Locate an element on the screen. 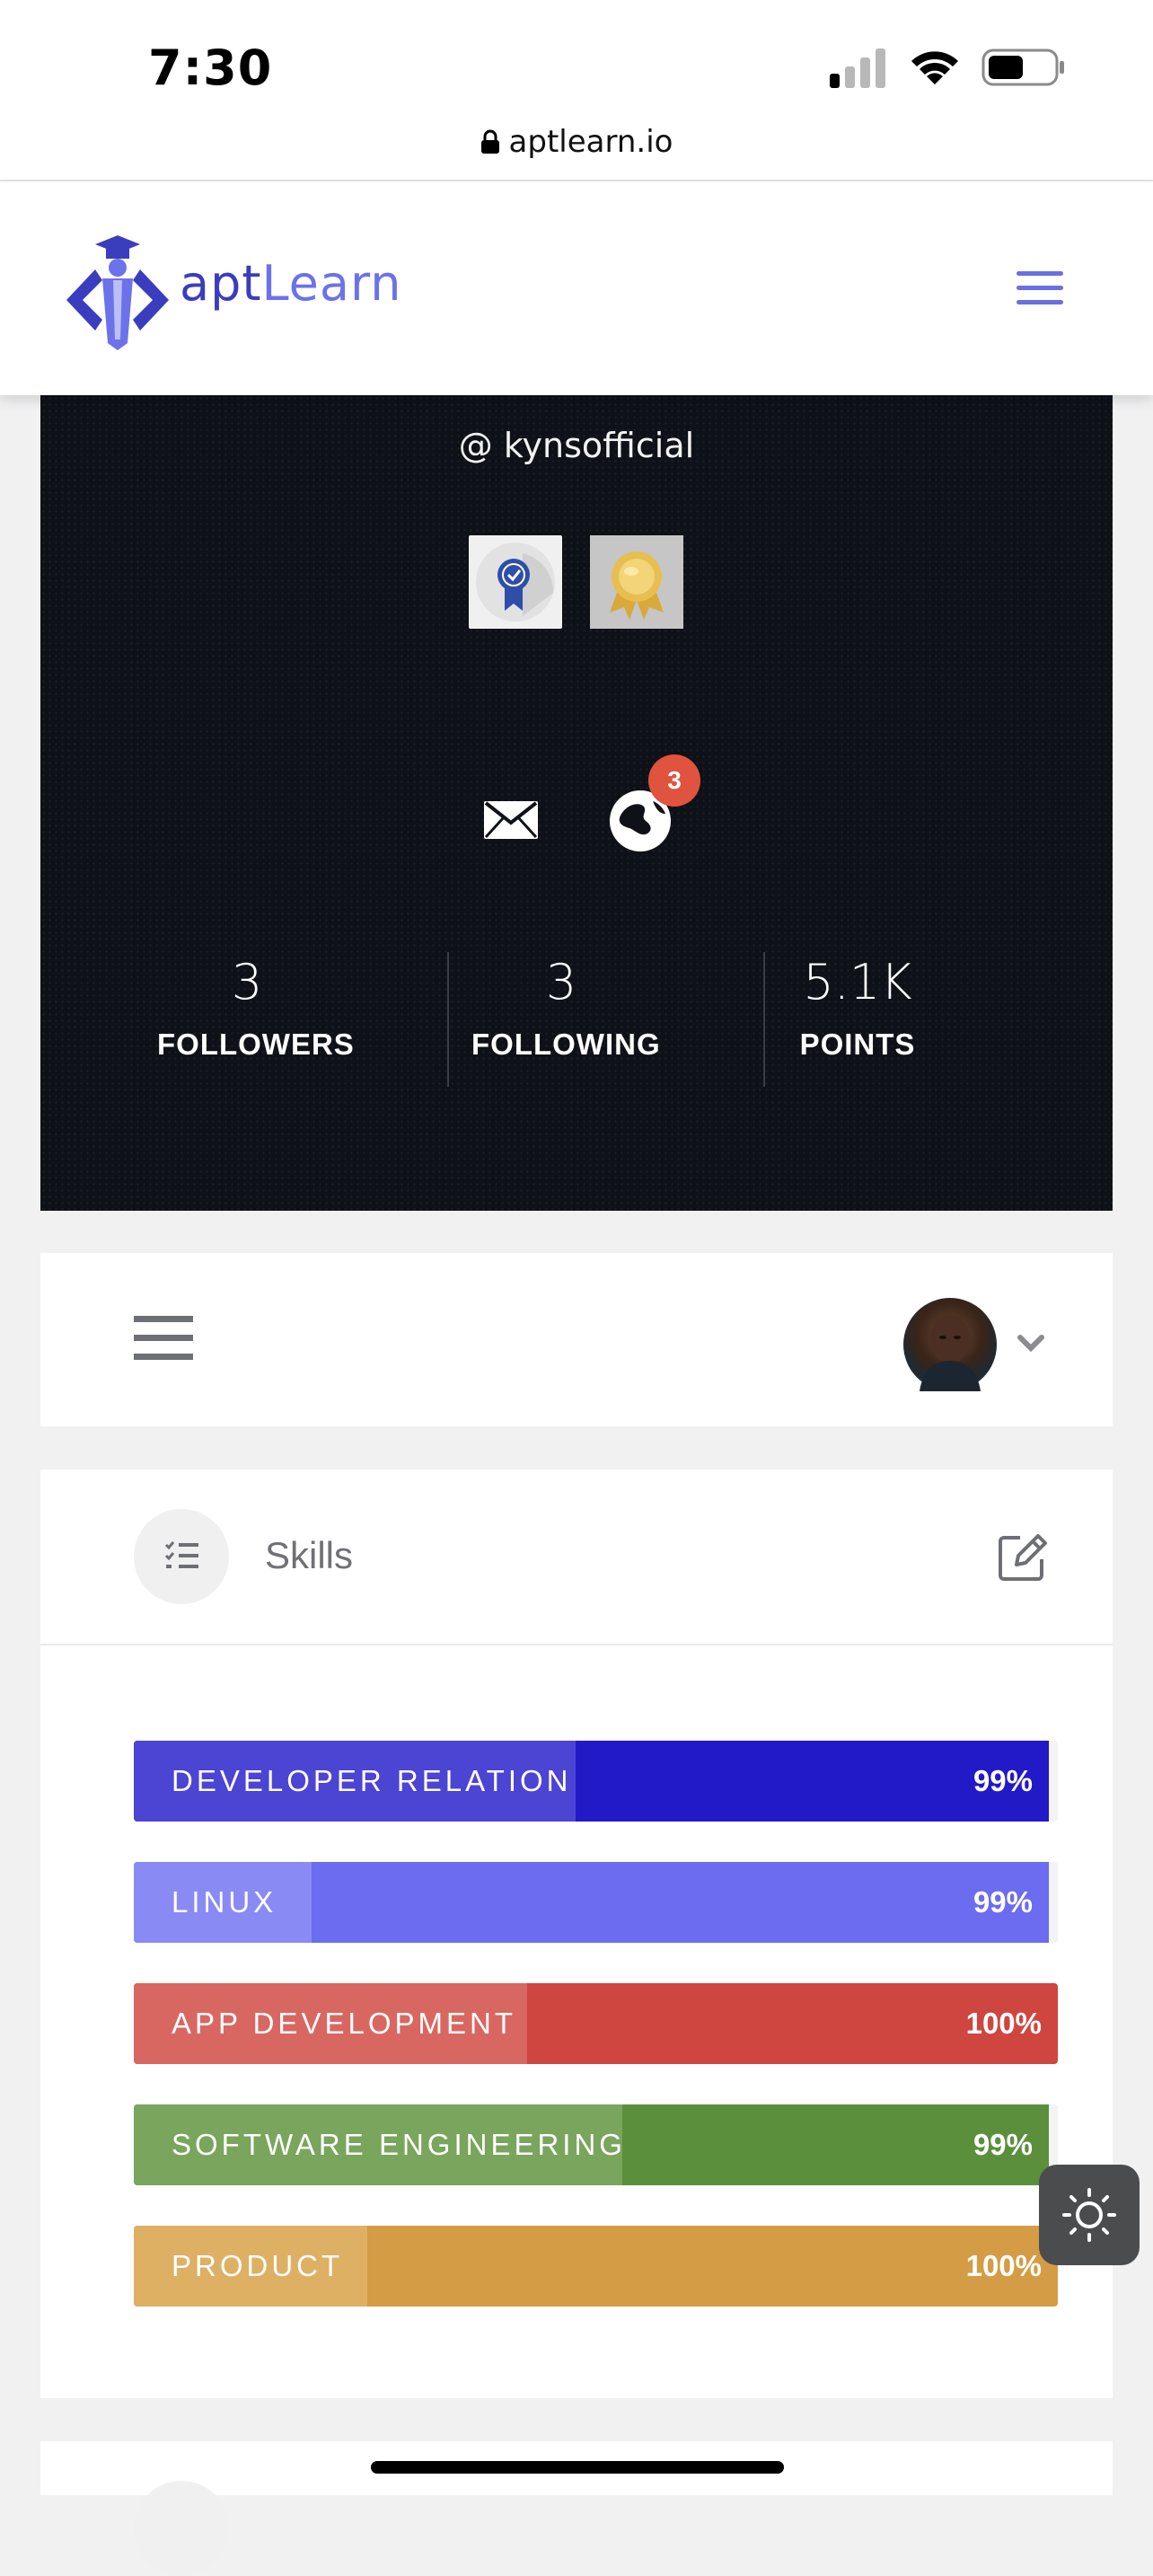 The height and width of the screenshot is (2576, 1153). following-label: FOLLOWING is located at coordinates (566, 1044).